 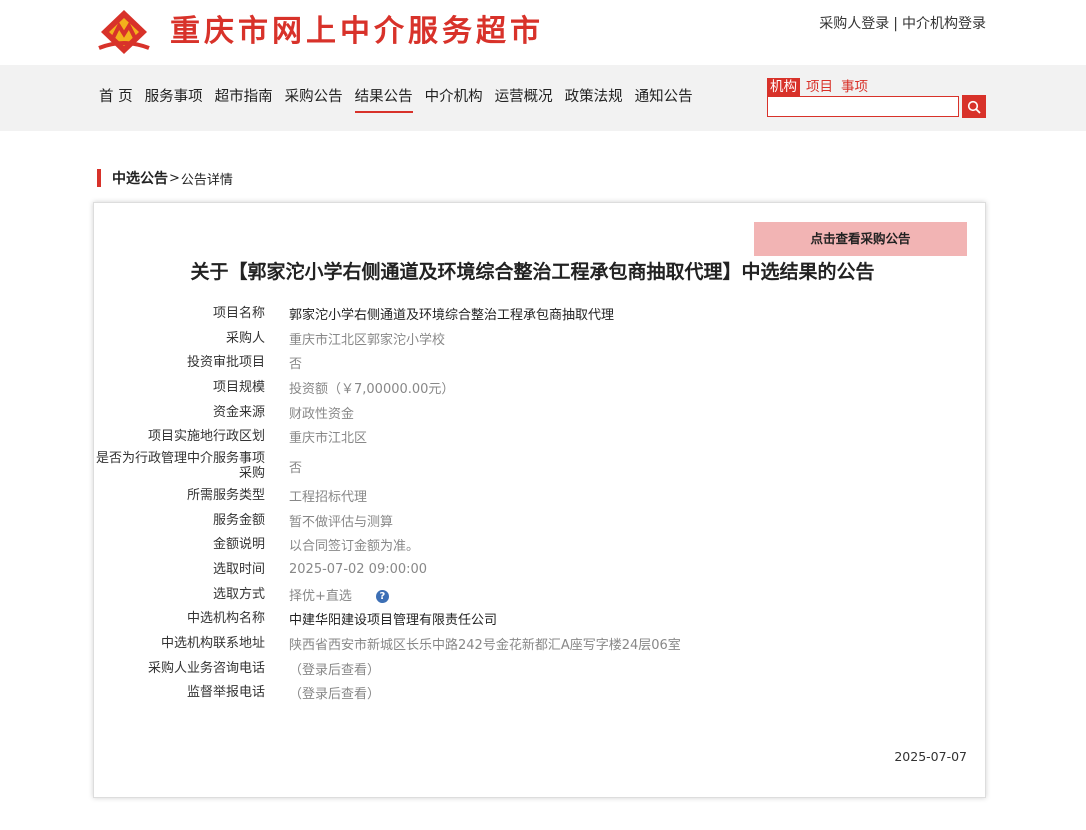 What do you see at coordinates (174, 178) in the screenshot?
I see `breadcrumb-arrow: >` at bounding box center [174, 178].